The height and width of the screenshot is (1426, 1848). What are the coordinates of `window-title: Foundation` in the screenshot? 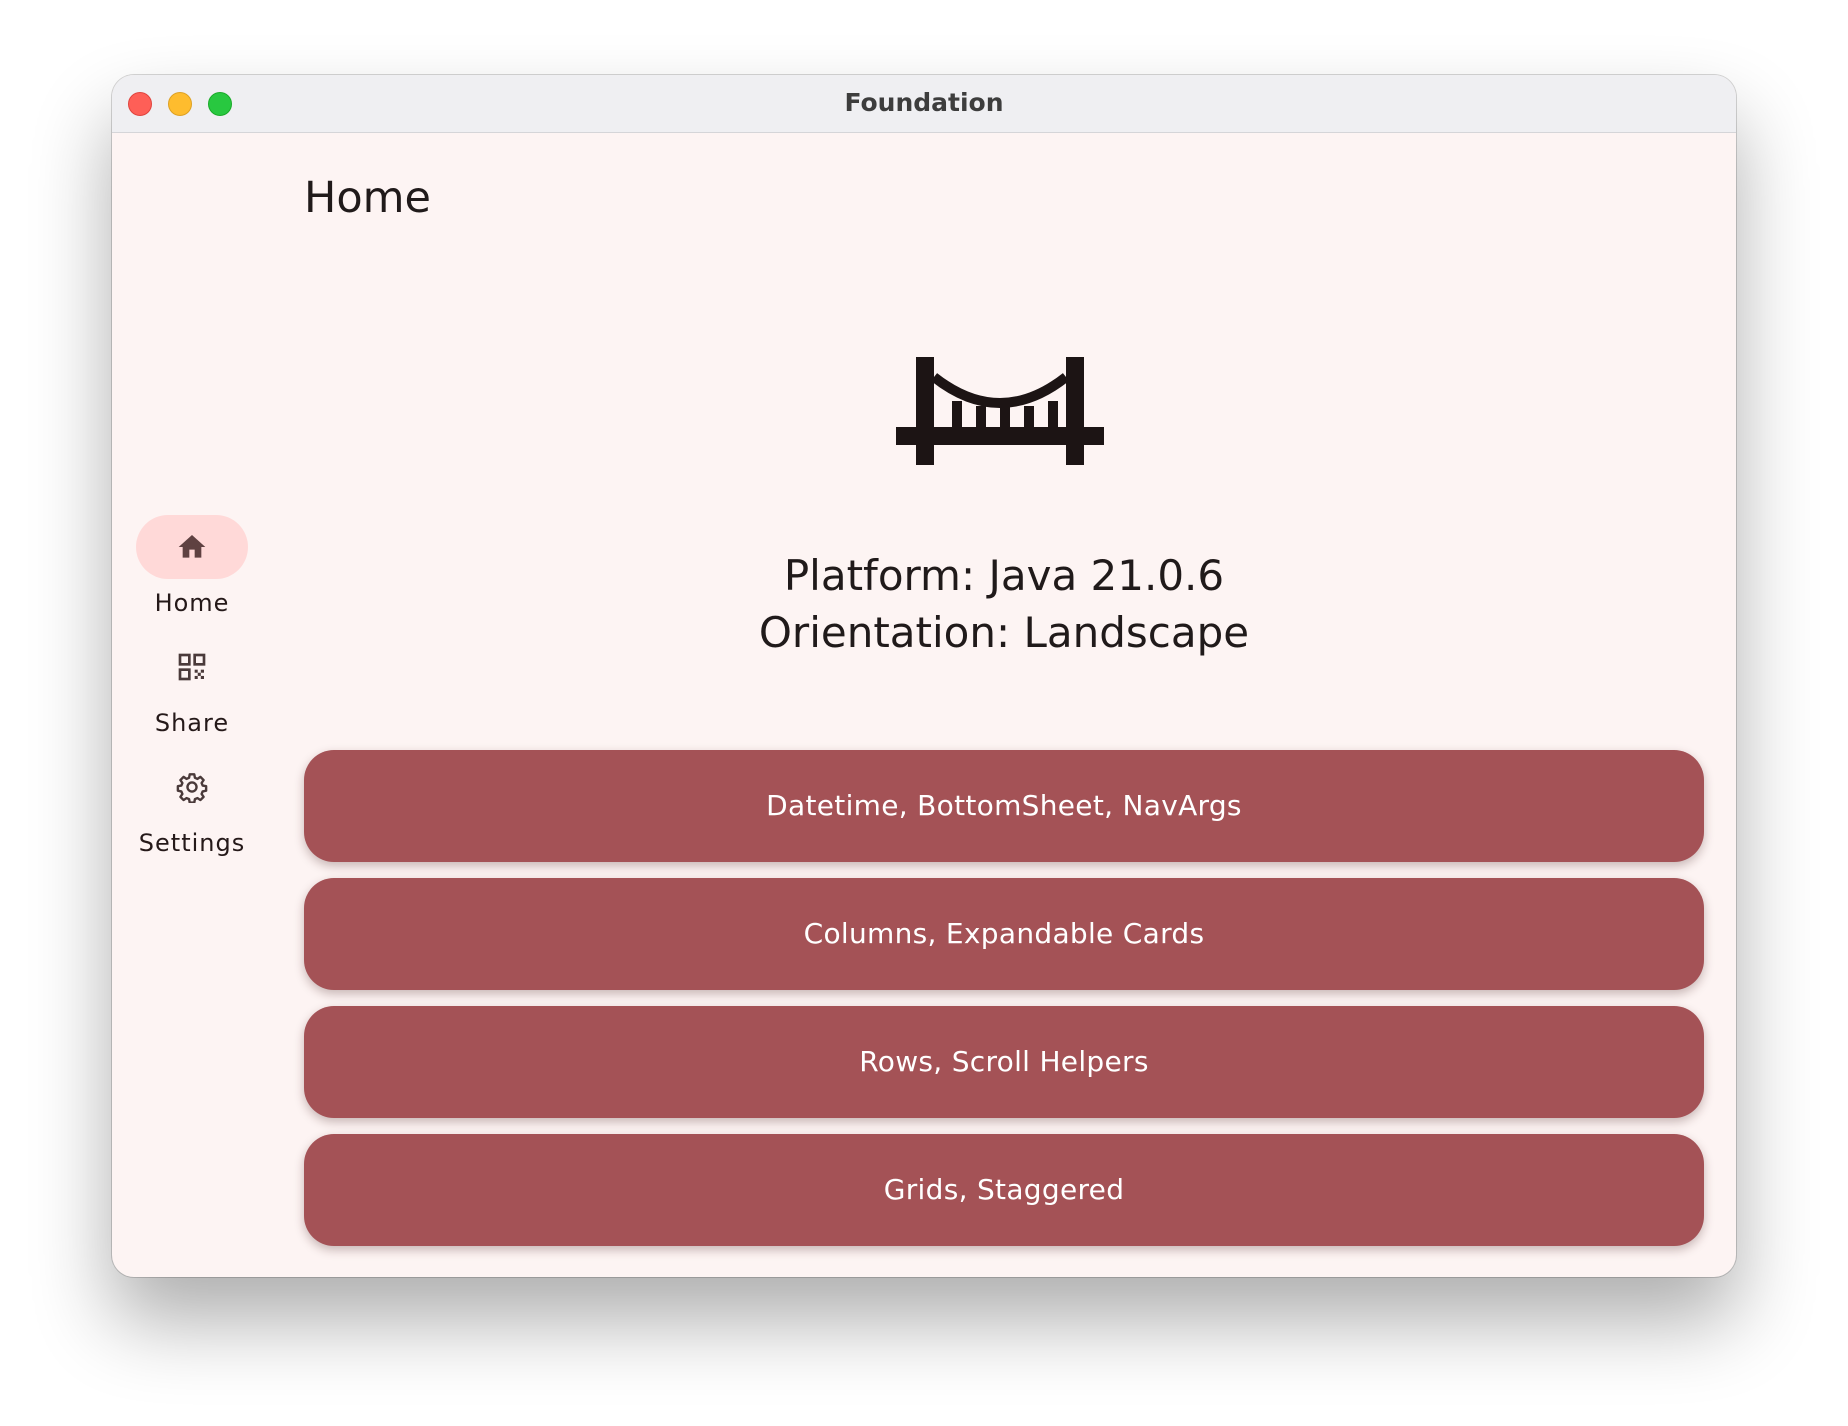 It's located at (924, 102).